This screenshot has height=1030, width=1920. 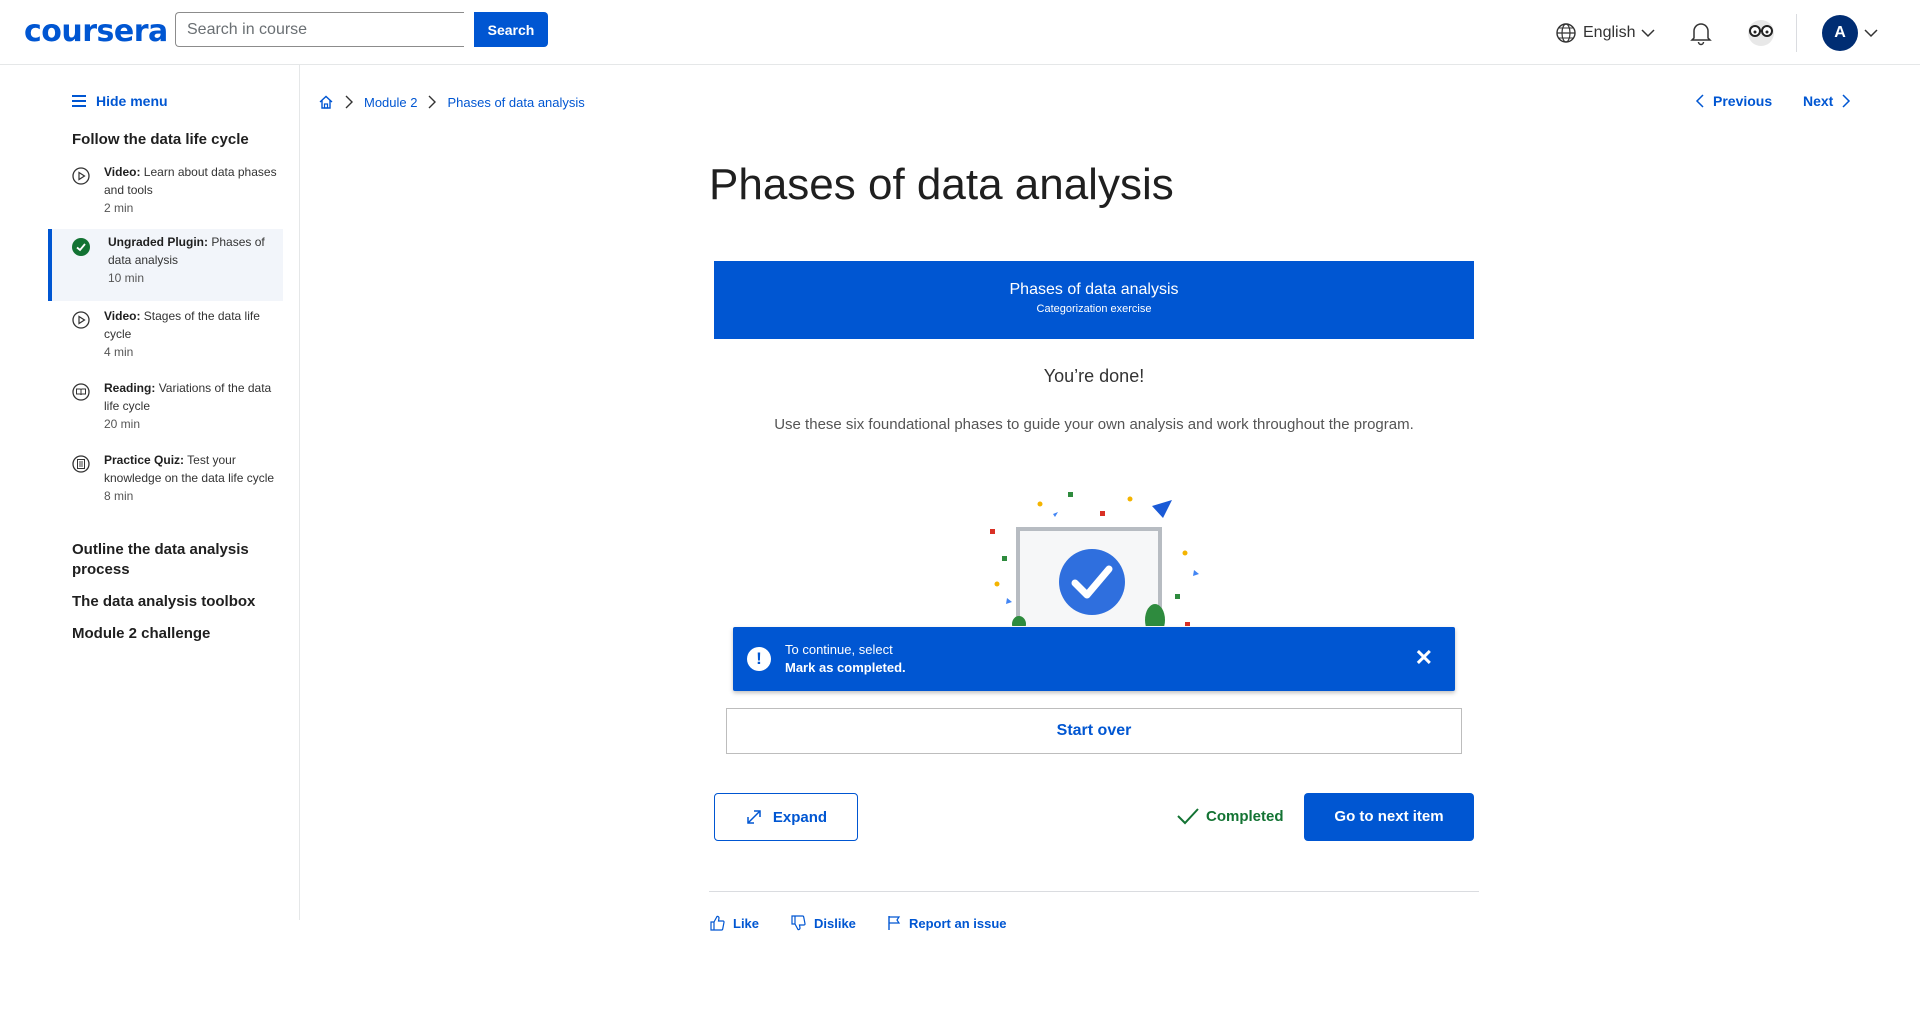 I want to click on section-title-outline-process: Outline the data analysis process, so click(x=172, y=560).